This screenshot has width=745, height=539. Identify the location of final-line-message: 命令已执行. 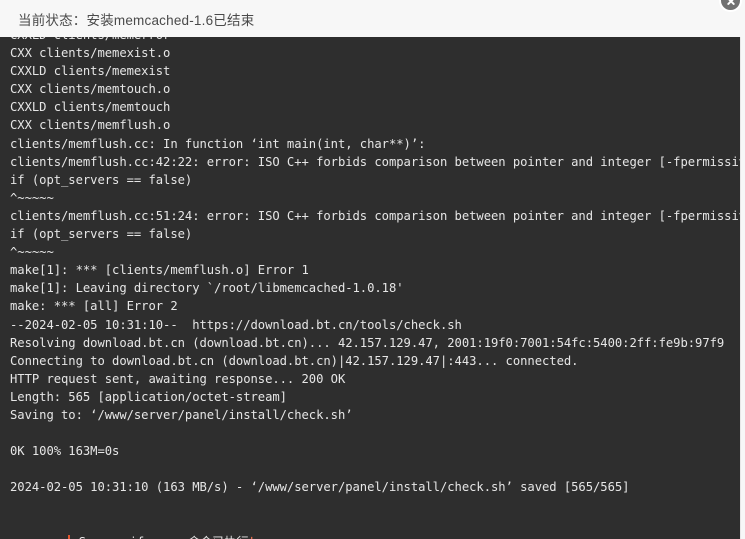
(218, 537).